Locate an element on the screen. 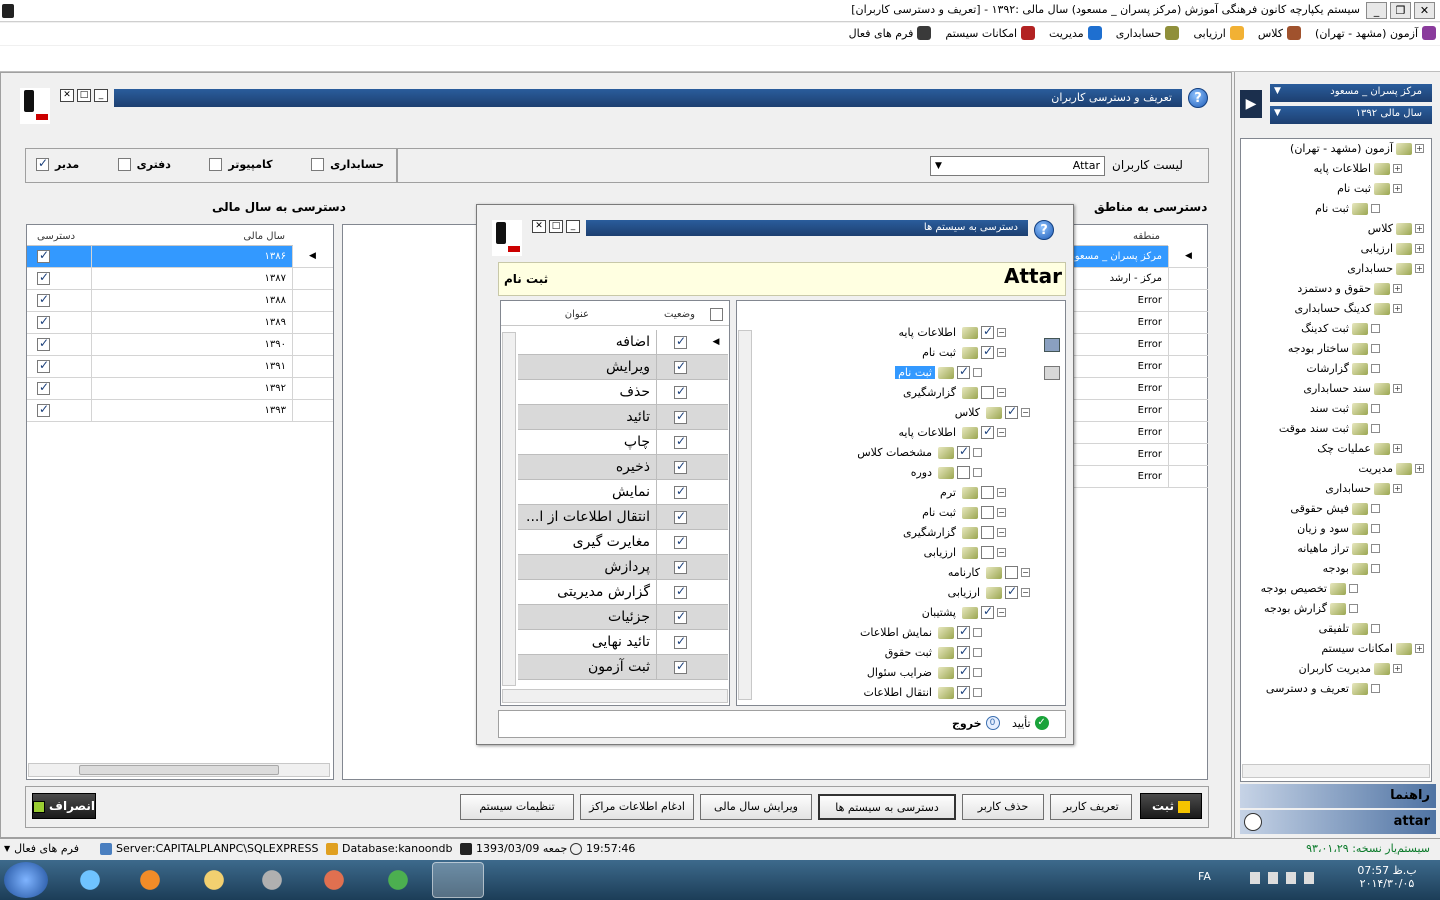 The height and width of the screenshot is (900, 1440). access-tree-node: دوره is located at coordinates (945, 472).